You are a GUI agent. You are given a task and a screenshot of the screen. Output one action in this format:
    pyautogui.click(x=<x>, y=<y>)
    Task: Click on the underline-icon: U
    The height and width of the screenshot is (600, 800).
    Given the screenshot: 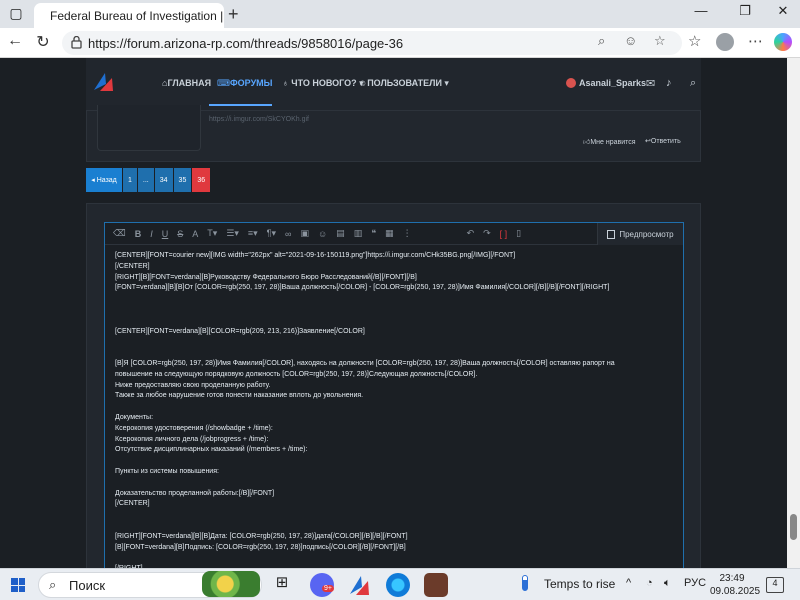 What is the action you would take?
    pyautogui.click(x=165, y=234)
    